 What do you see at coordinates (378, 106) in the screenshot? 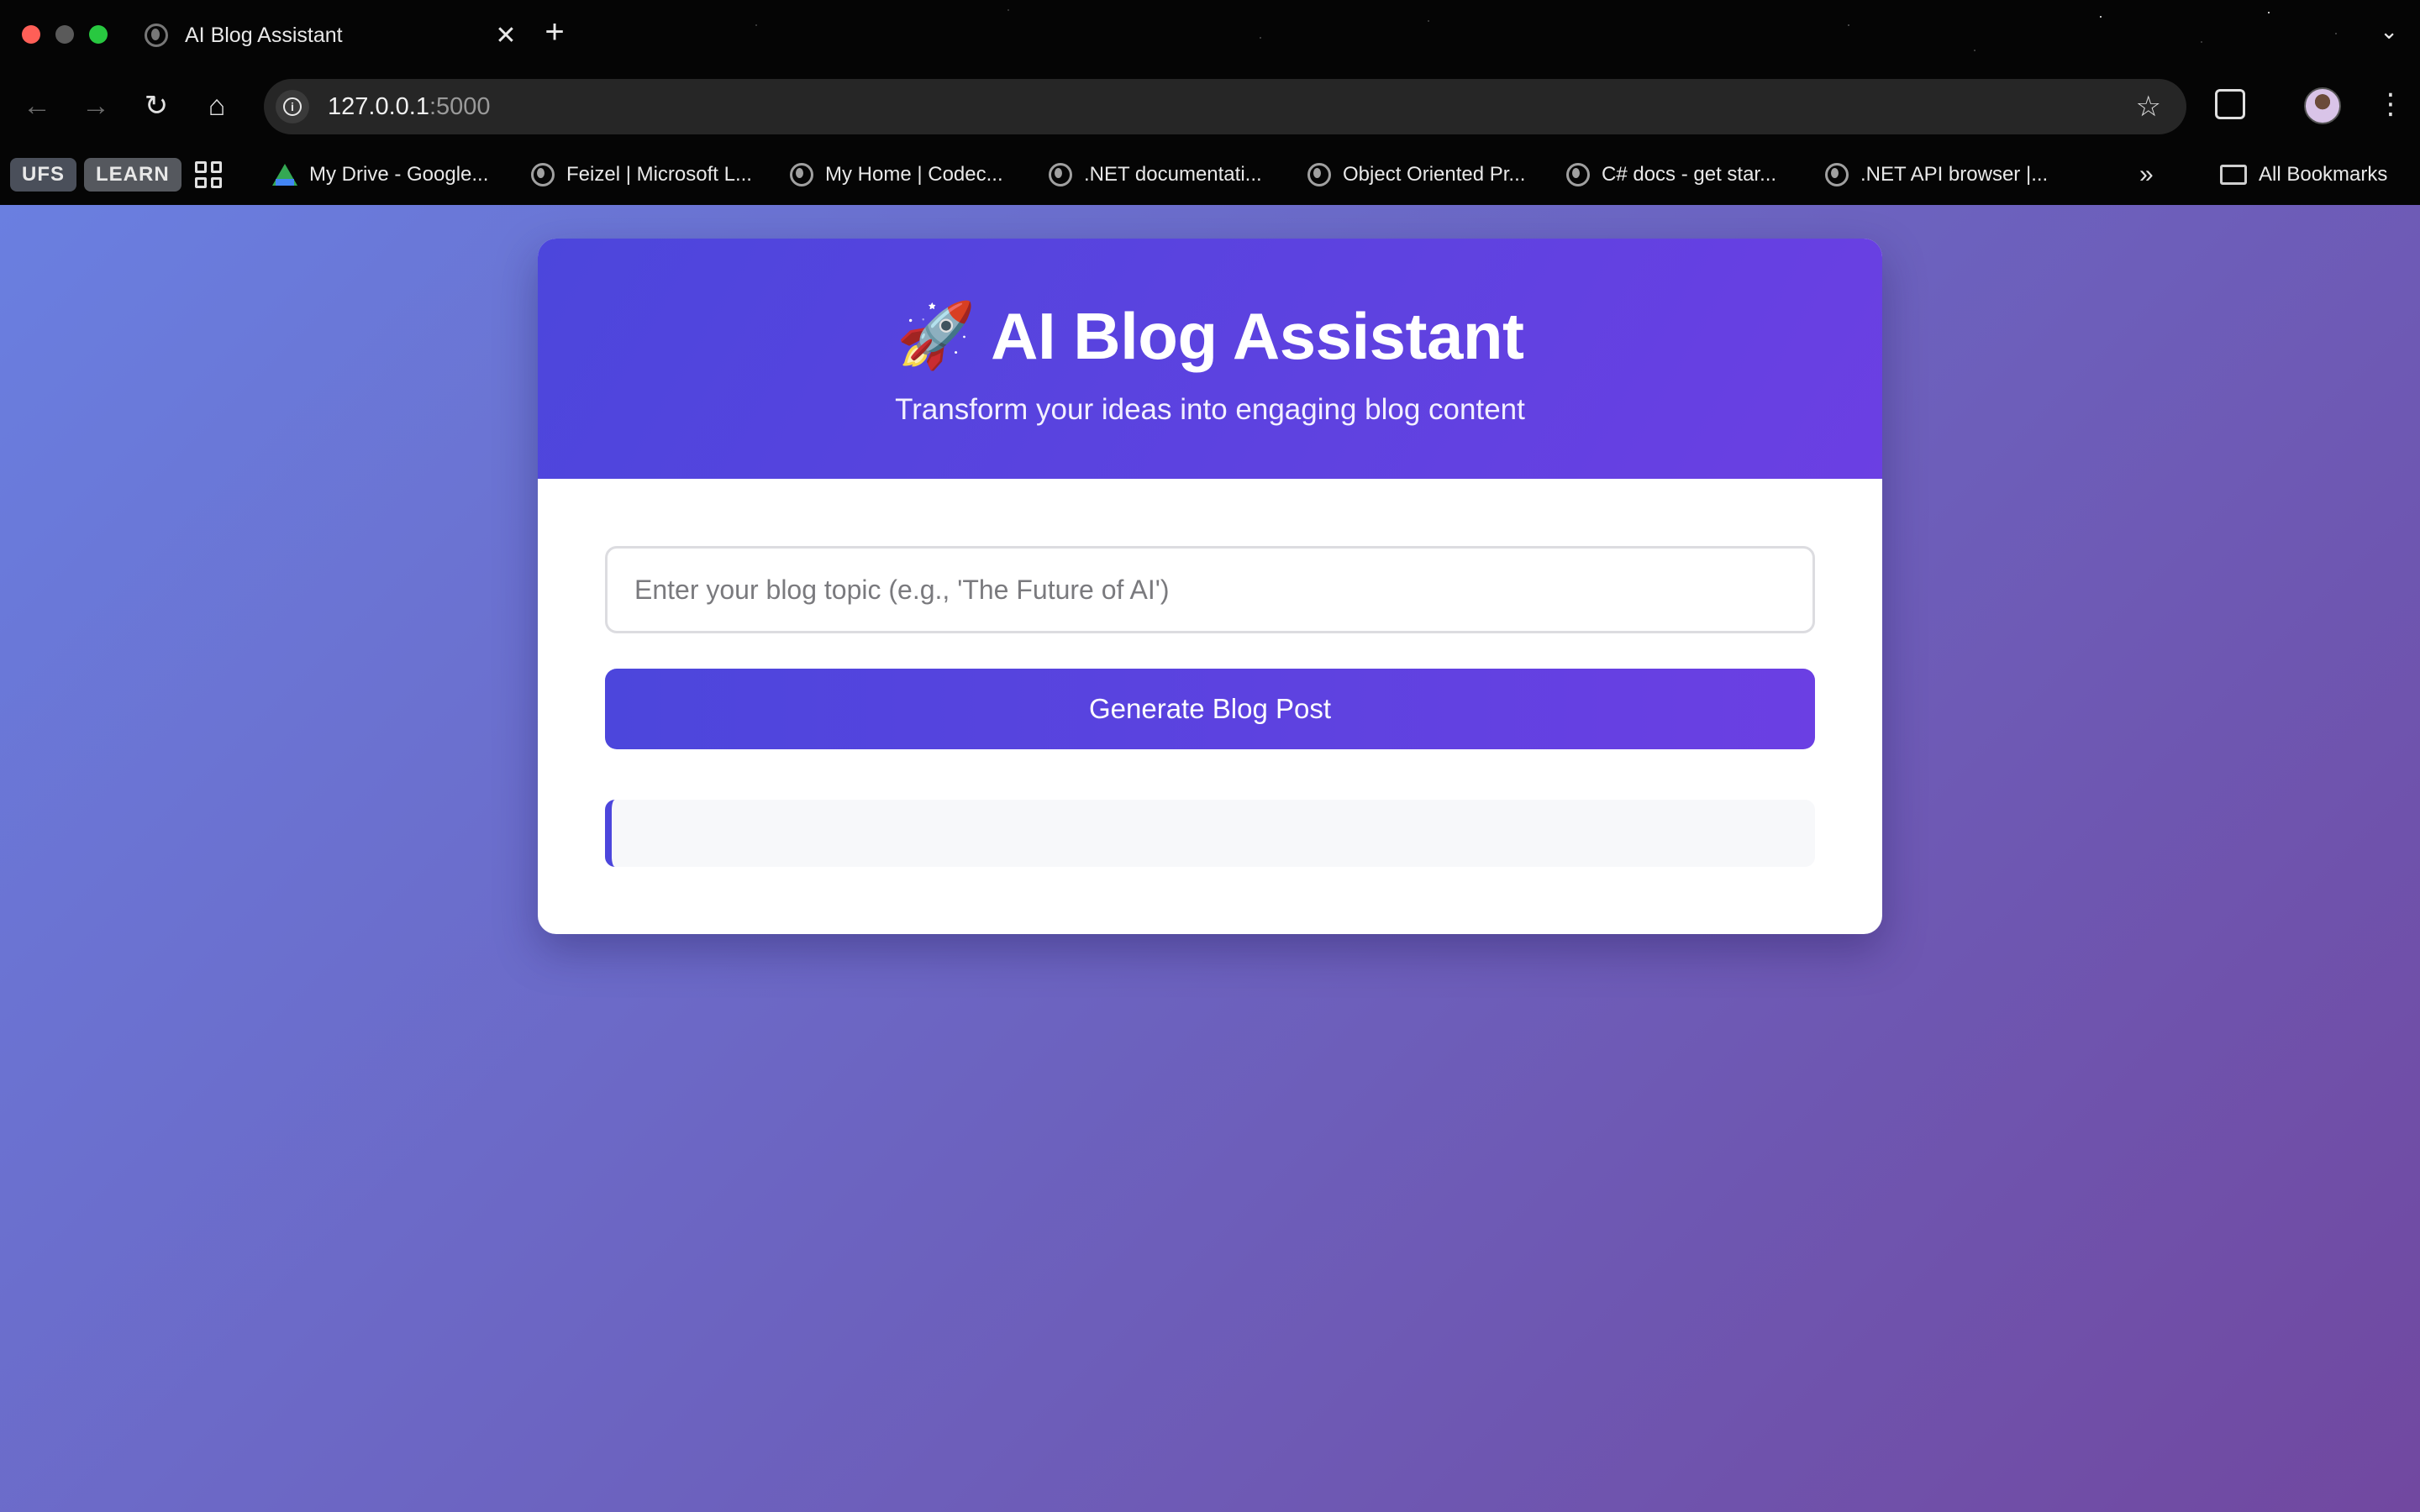
I see `url-host: 127.0.0.1` at bounding box center [378, 106].